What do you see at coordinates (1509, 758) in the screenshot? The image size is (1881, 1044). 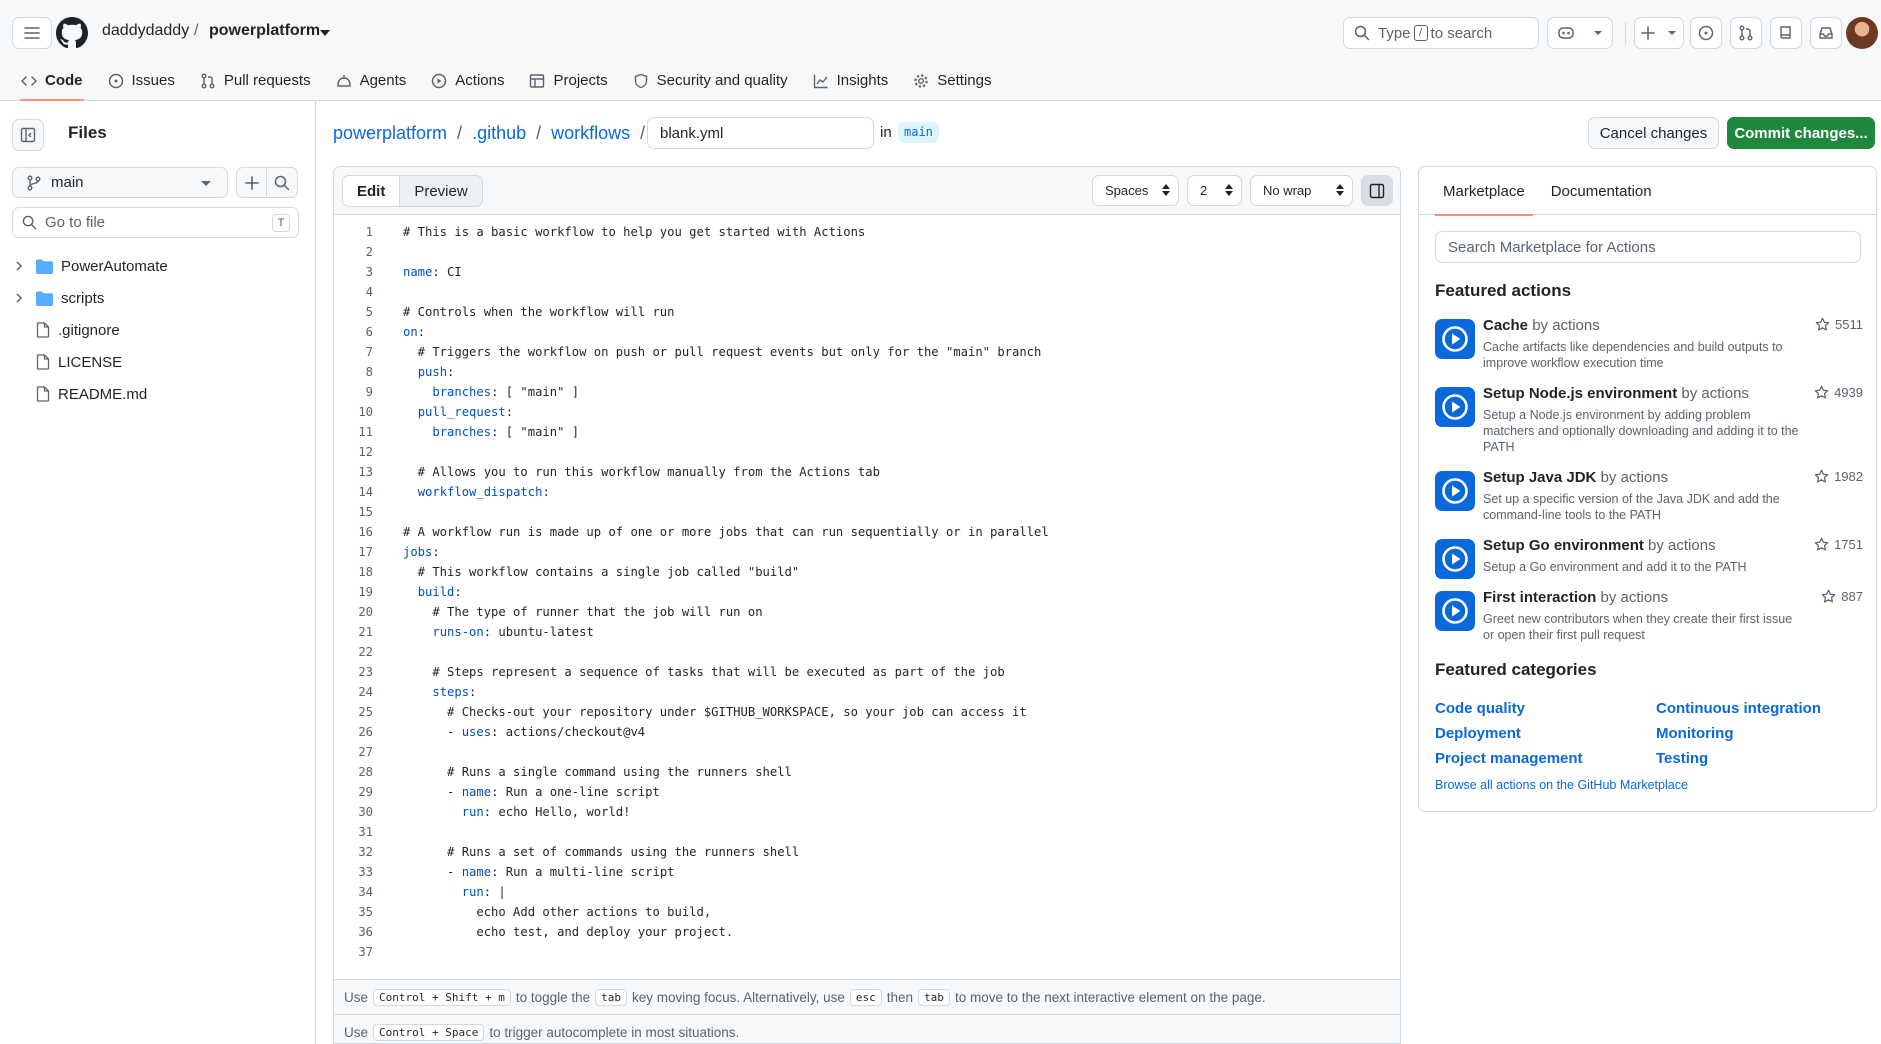 I see `category-link: Project management` at bounding box center [1509, 758].